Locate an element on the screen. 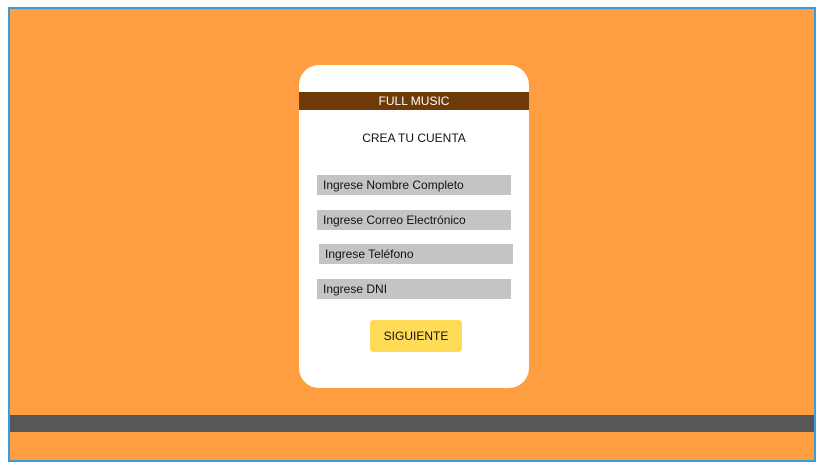  full-name-input is located at coordinates (414, 185).